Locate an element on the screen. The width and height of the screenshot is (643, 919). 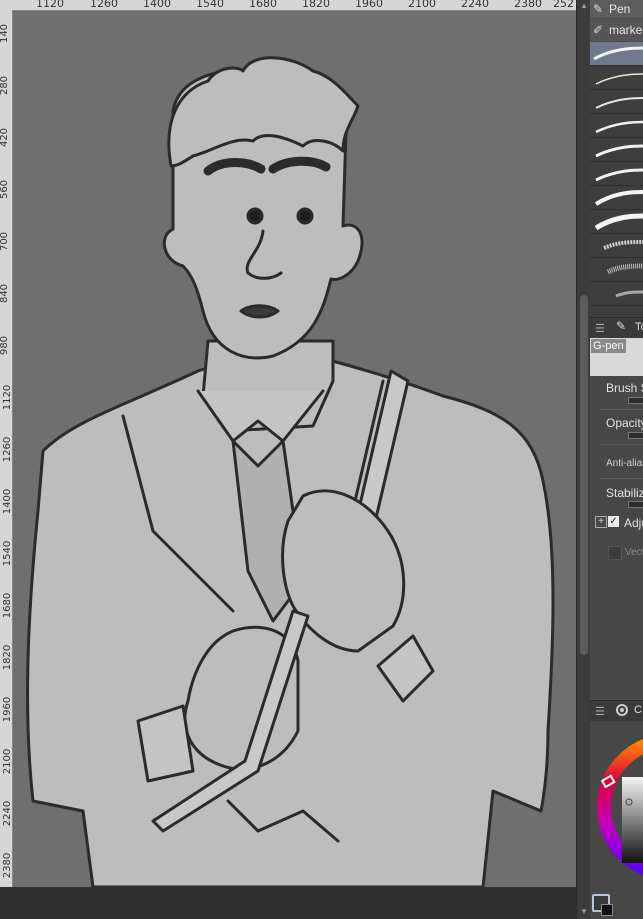
tab-pen: ✎ Pen is located at coordinates (616, 9).